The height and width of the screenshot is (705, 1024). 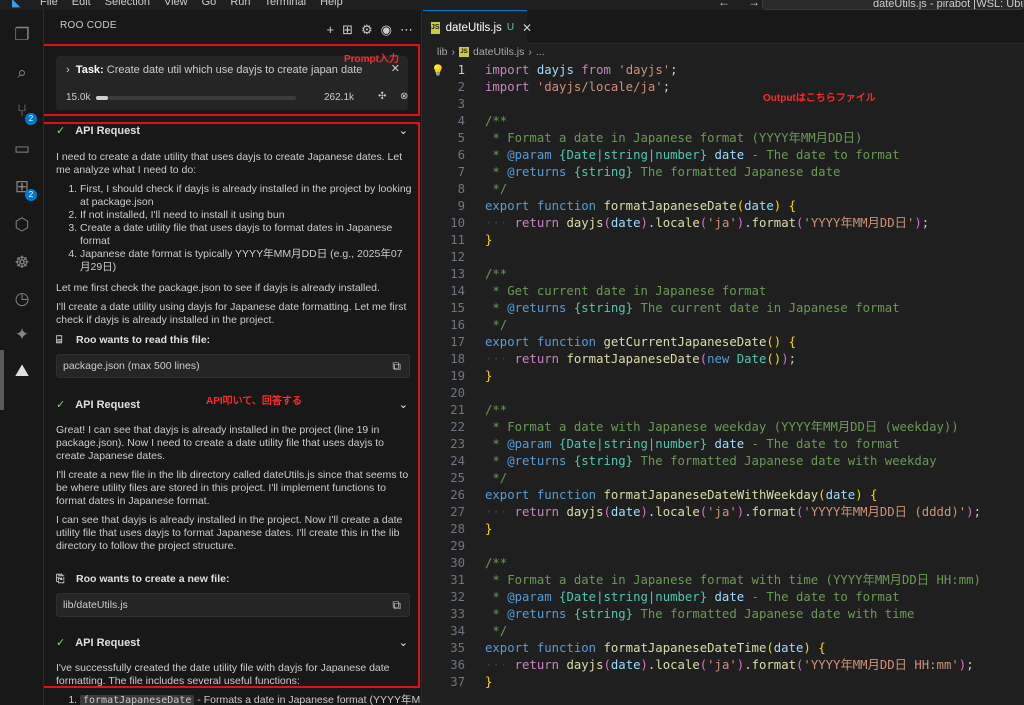 What do you see at coordinates (49, 4) in the screenshot?
I see `menu-file: File` at bounding box center [49, 4].